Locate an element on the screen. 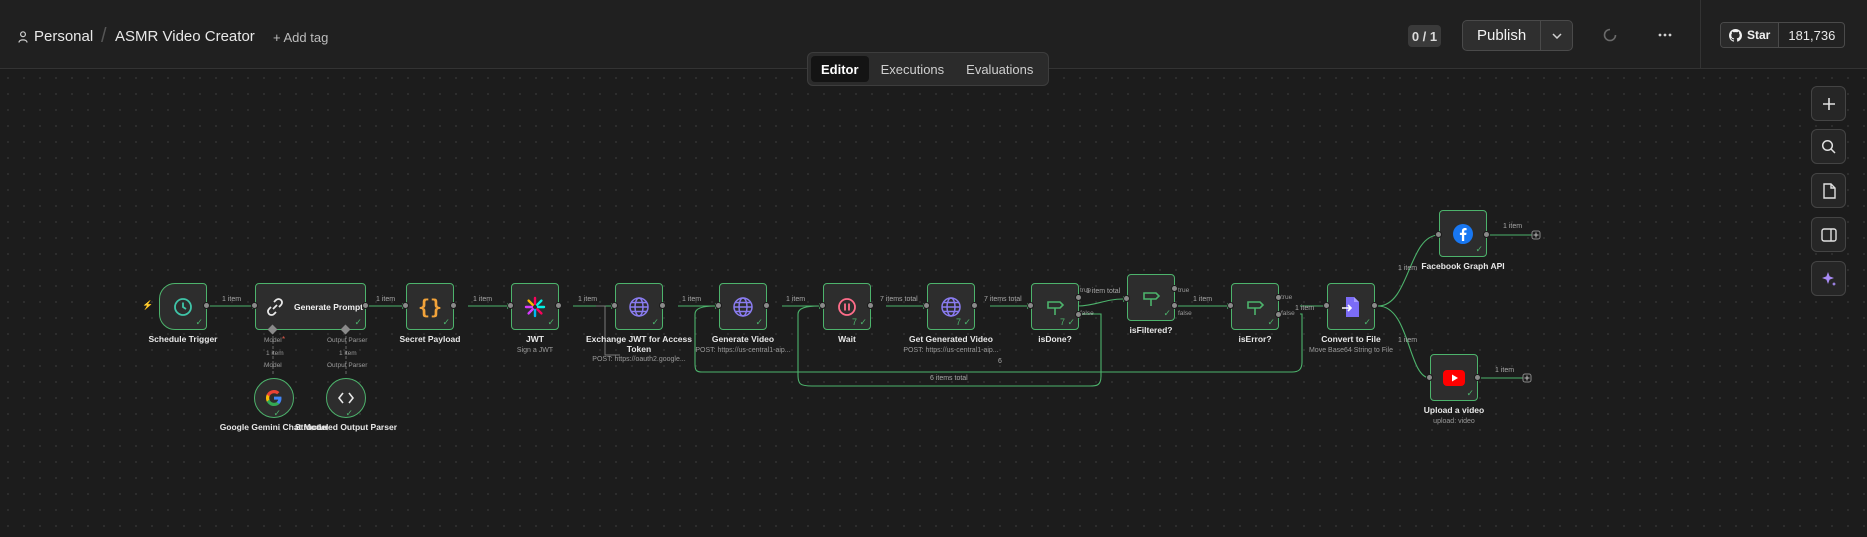 The width and height of the screenshot is (1867, 537). add-node-button is located at coordinates (1828, 103).